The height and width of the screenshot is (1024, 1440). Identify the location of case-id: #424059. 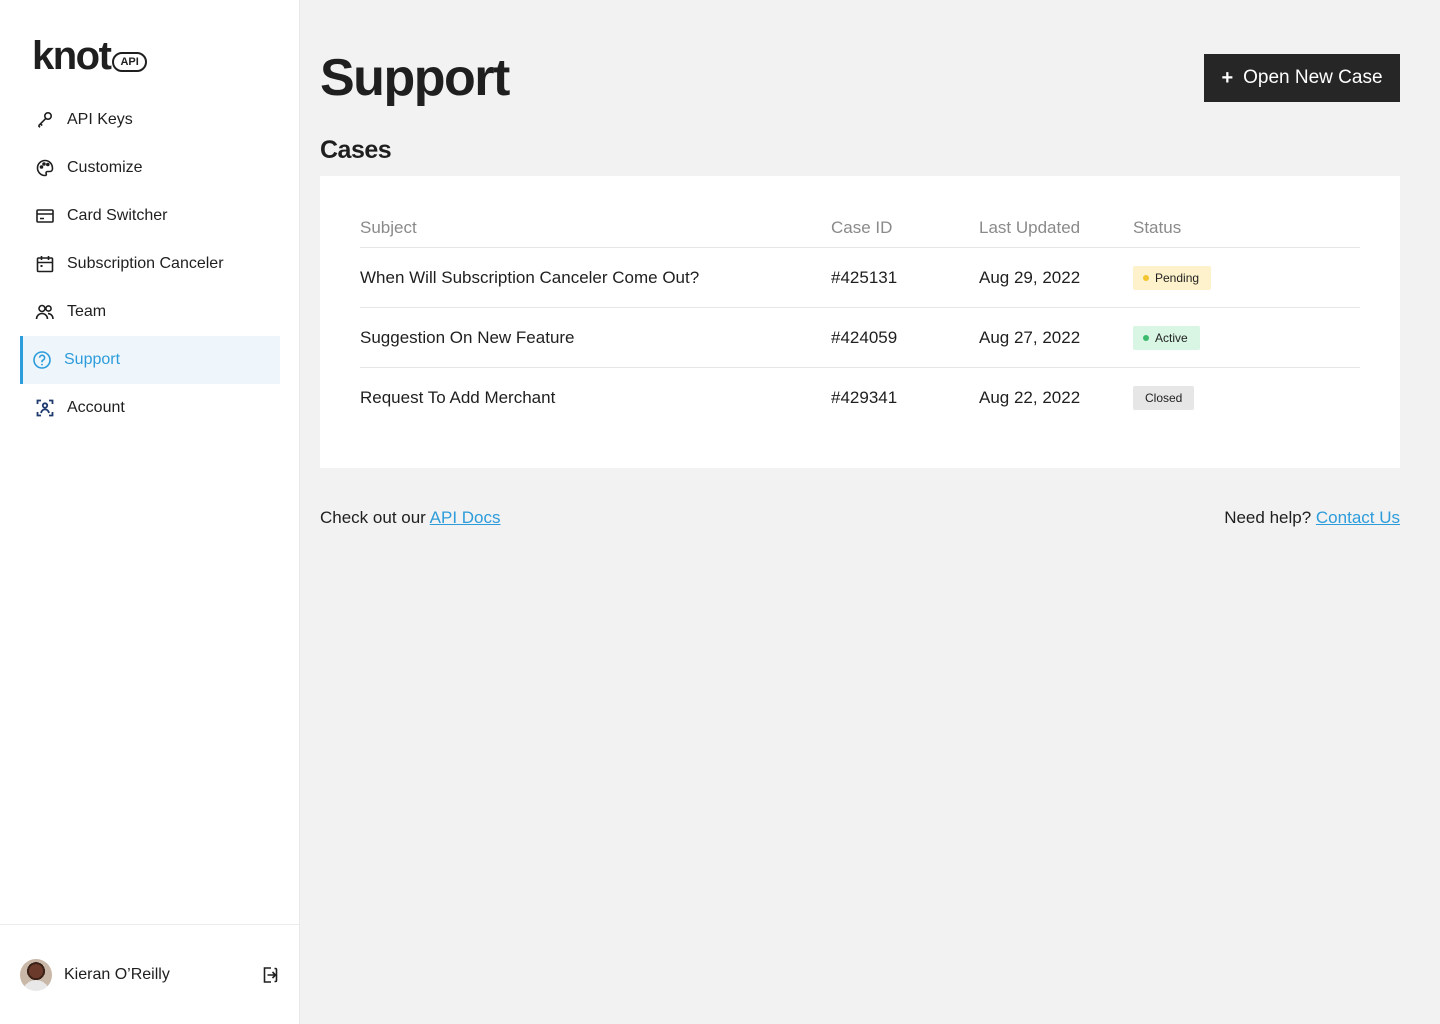
(864, 337).